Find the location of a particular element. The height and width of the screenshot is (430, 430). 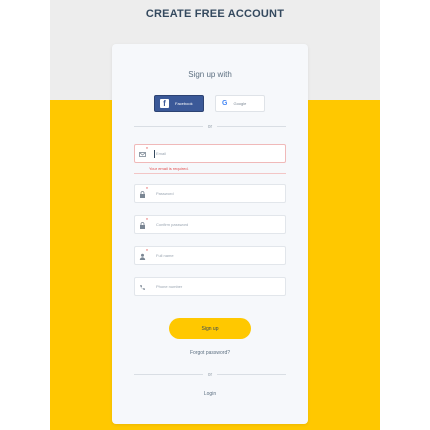

page-title: CREATE FREE ACCOUNT is located at coordinates (215, 14).